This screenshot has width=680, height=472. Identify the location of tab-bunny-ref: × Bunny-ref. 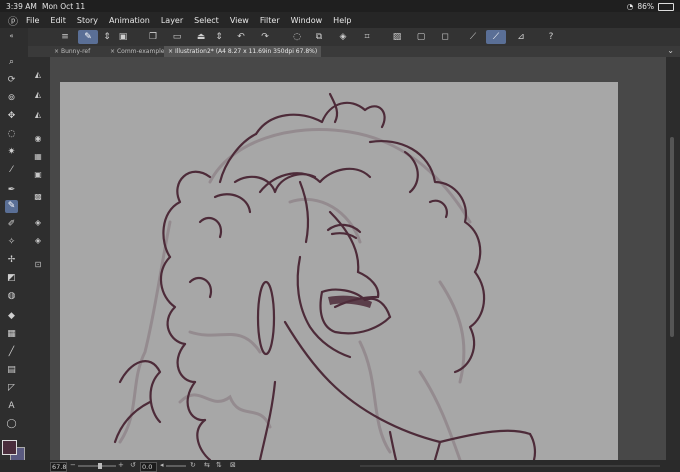
(72, 51).